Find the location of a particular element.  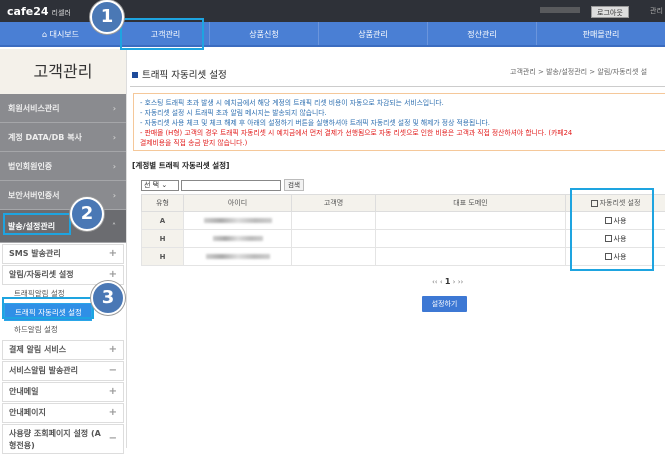

sidebar-item-guide-page: 안내페이지+ is located at coordinates (63, 413).